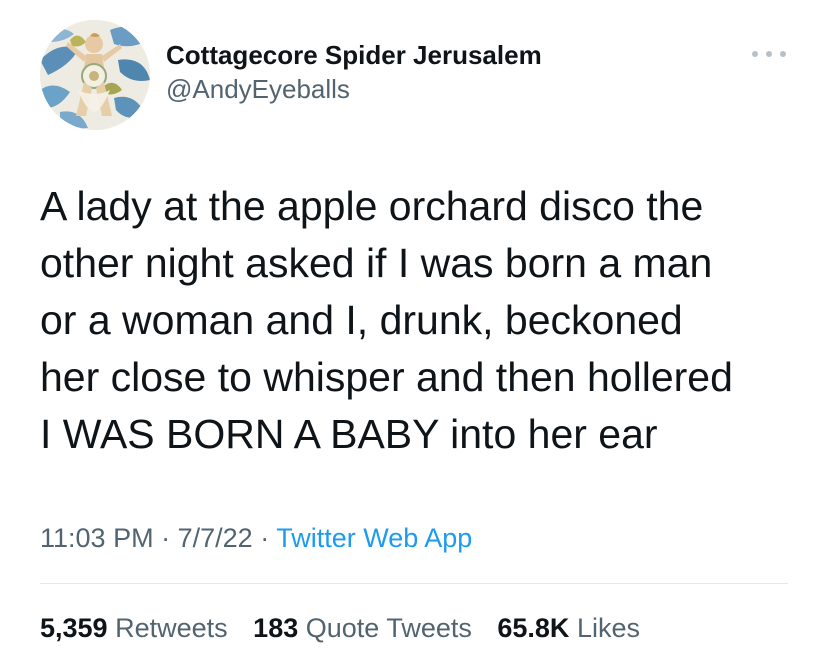 The height and width of the screenshot is (670, 828). I want to click on retweets-stat: 5,359 Retweets, so click(134, 628).